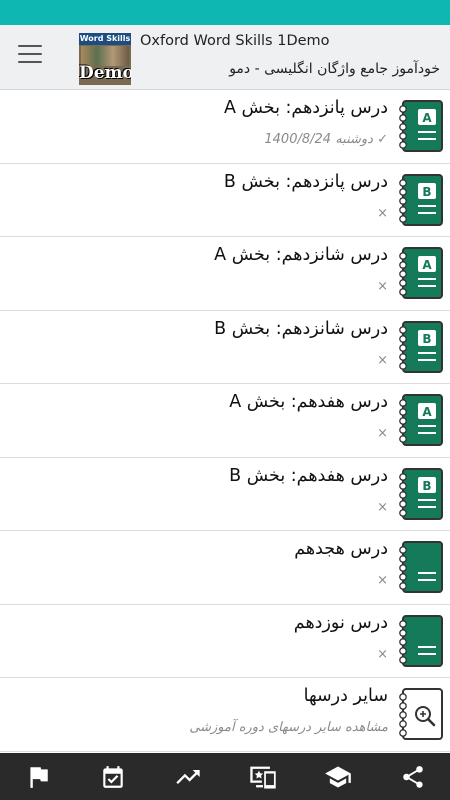 The height and width of the screenshot is (800, 450). I want to click on lesson-row: B درس شانزدهم: بخش B ×, so click(225, 347).